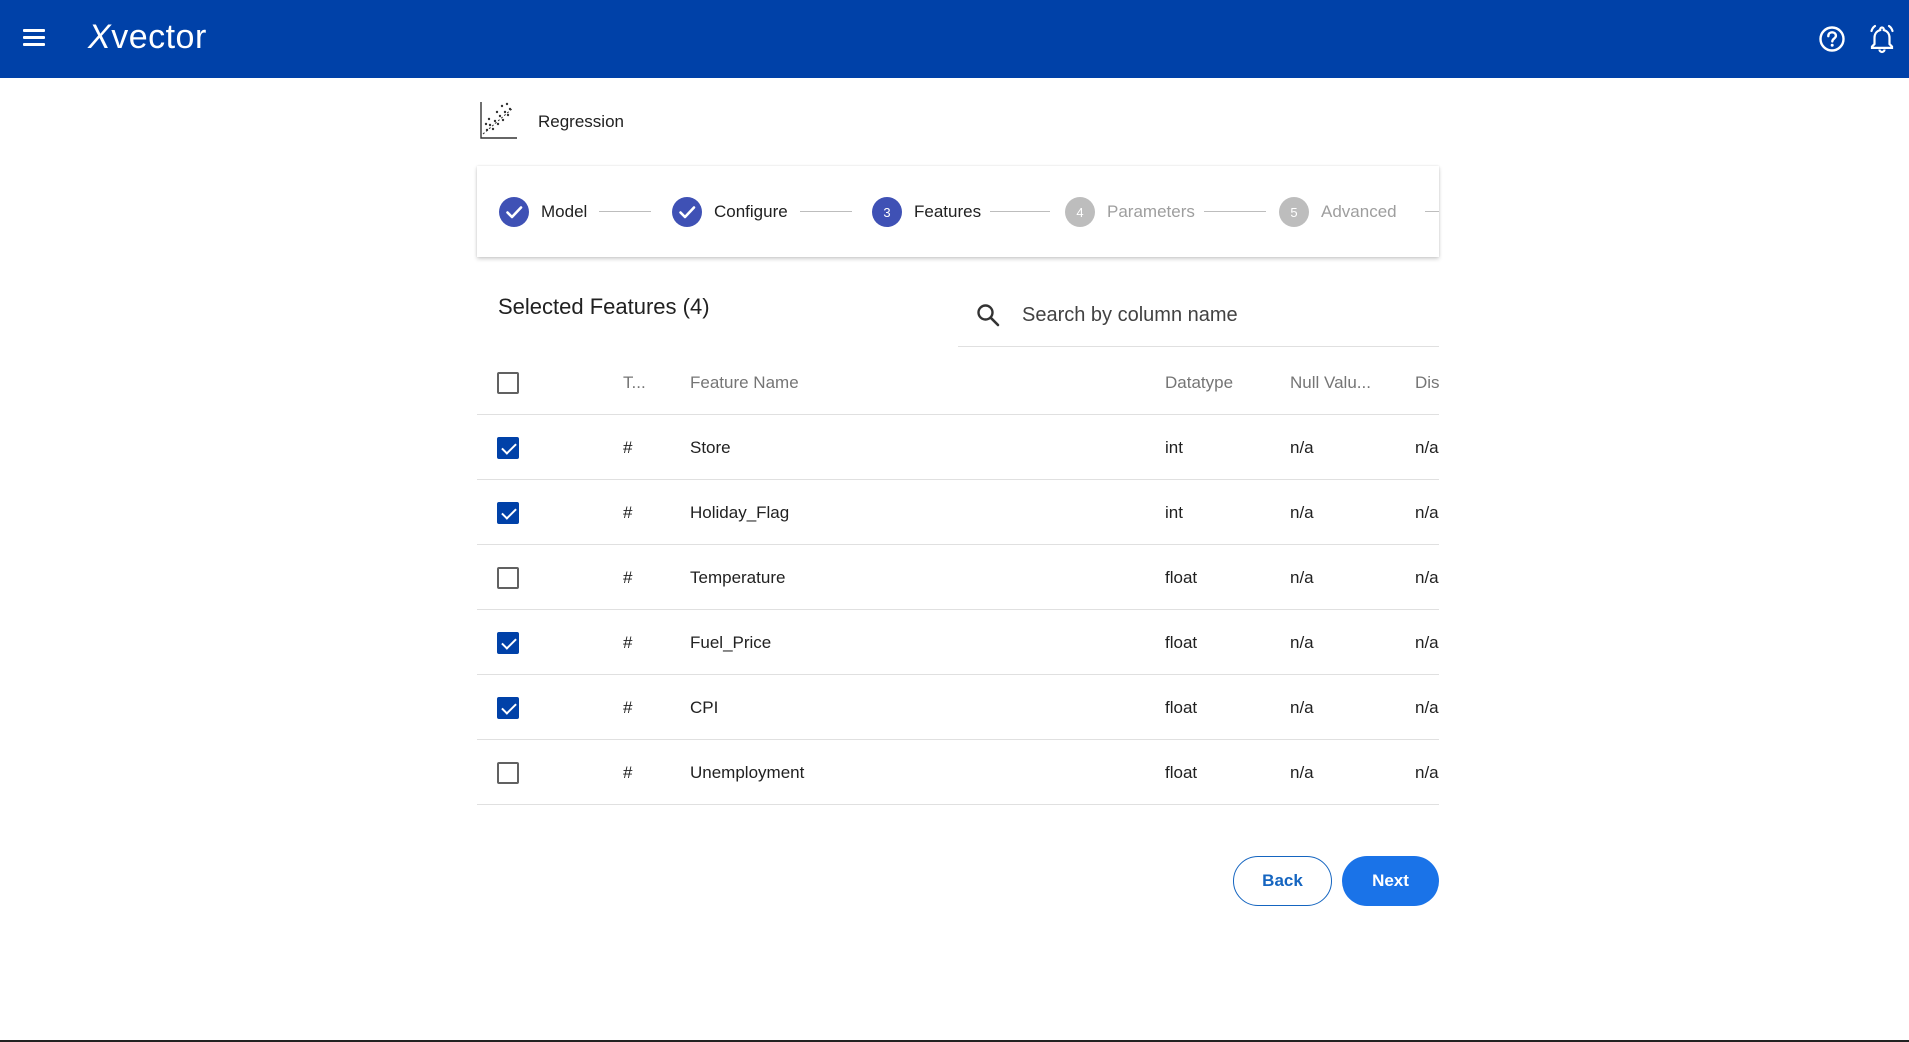 The height and width of the screenshot is (1042, 1909). What do you see at coordinates (1151, 211) in the screenshot?
I see `step-label: Parameters` at bounding box center [1151, 211].